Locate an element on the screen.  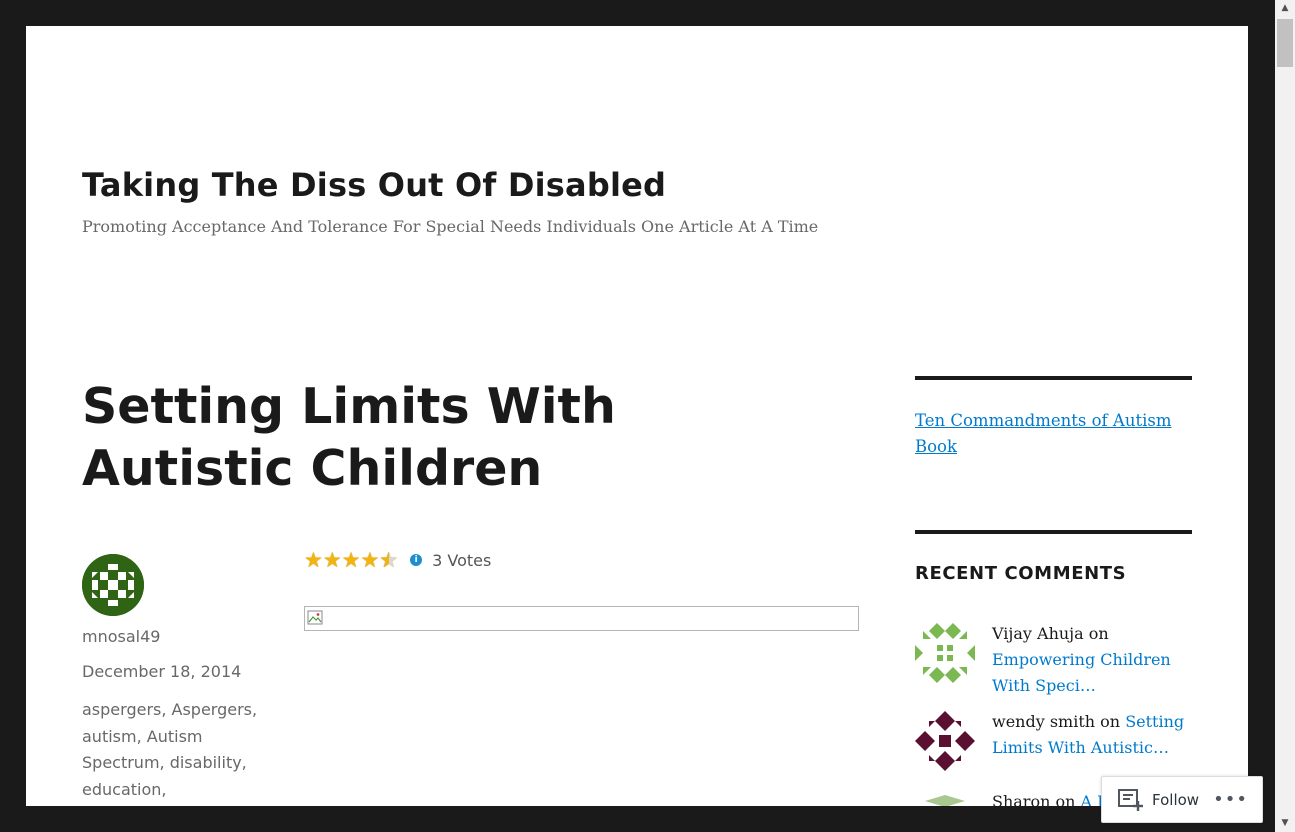
votes-count: 3 Votes is located at coordinates (462, 560).